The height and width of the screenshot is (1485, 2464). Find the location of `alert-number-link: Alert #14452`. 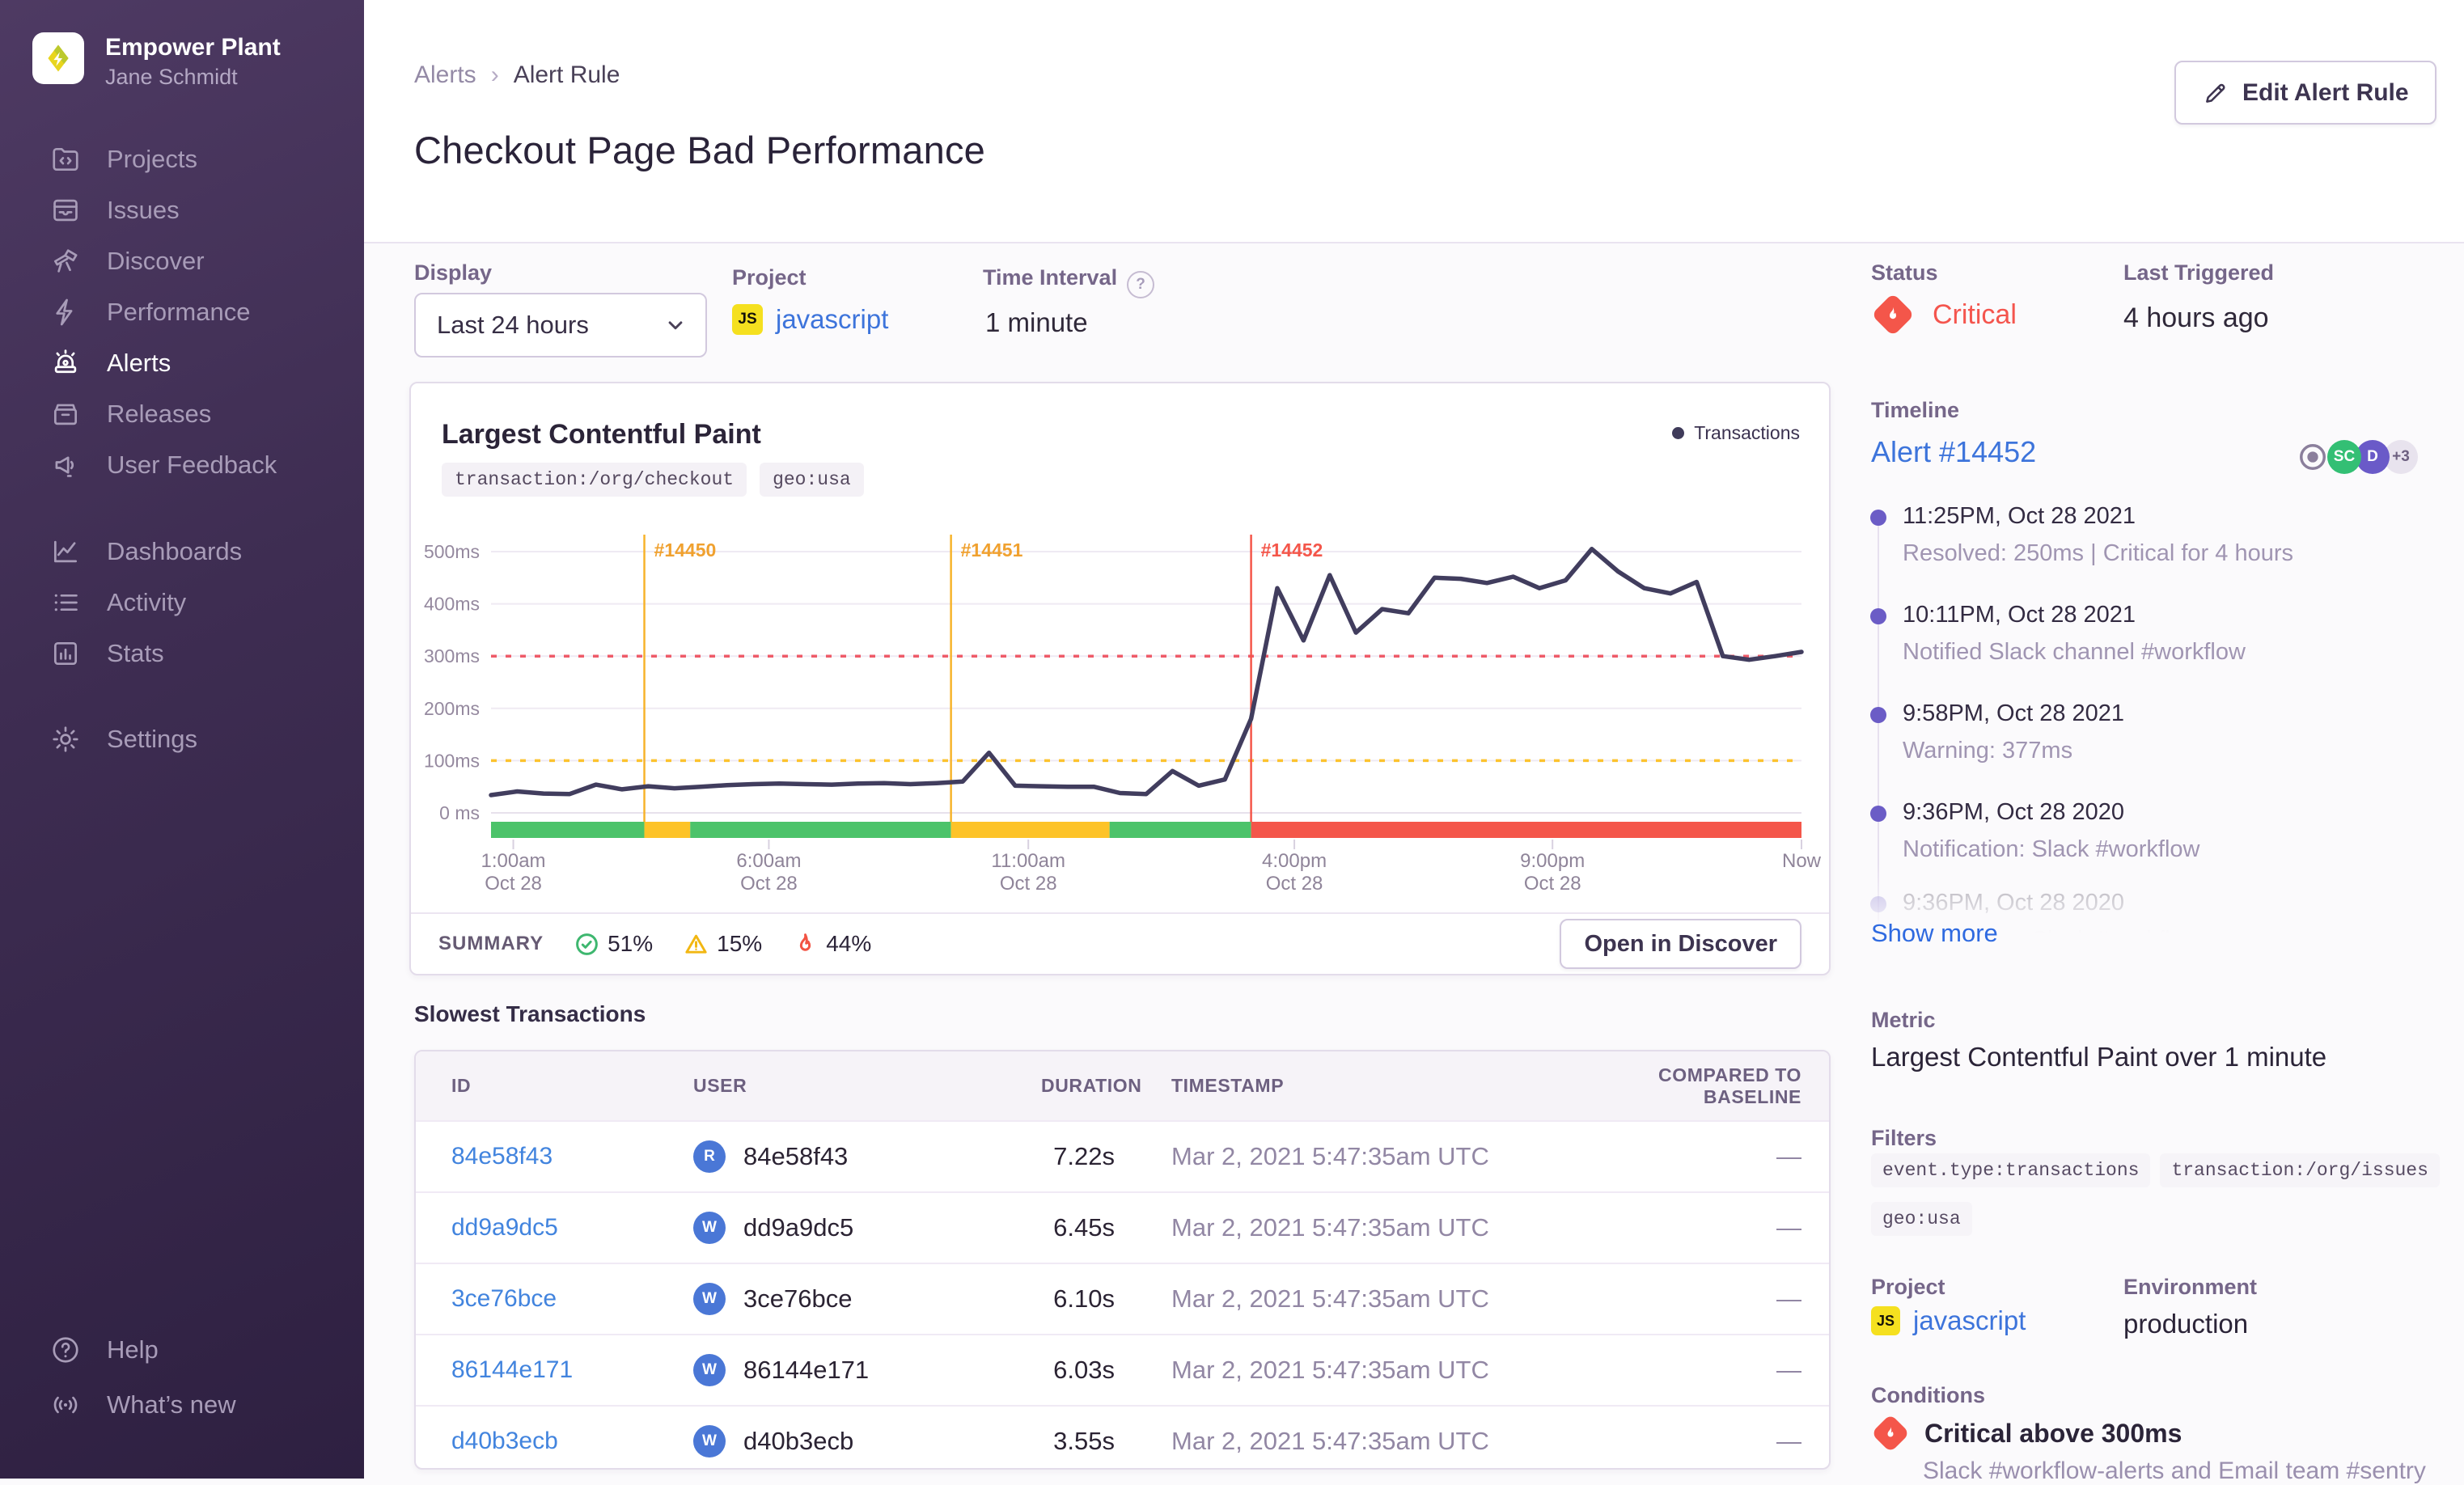

alert-number-link: Alert #14452 is located at coordinates (1953, 452).